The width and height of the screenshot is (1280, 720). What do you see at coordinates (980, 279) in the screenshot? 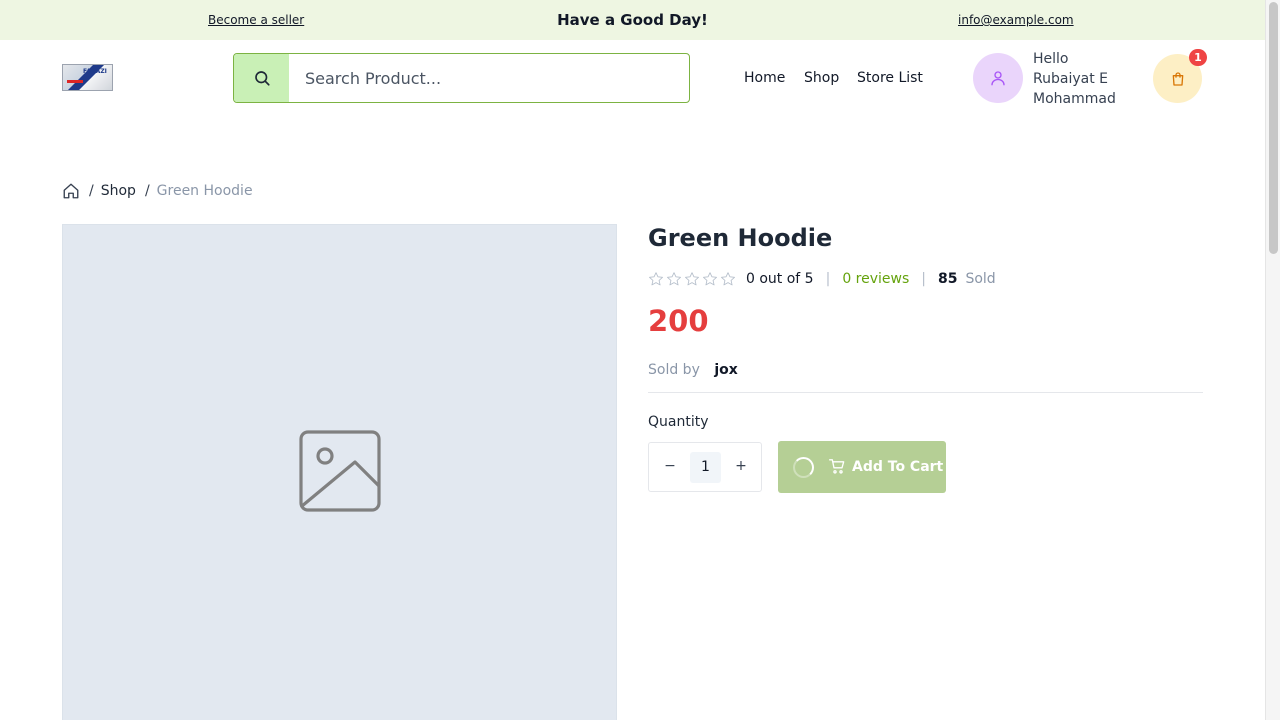
I see `sold-label: Sold` at bounding box center [980, 279].